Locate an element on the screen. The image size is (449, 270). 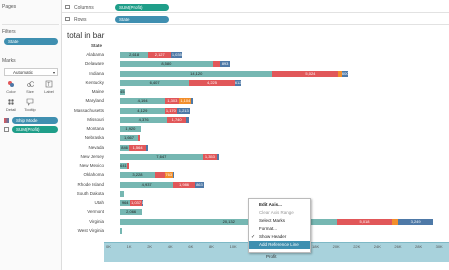
bar-segment: 2,127 is located at coordinates (160, 55).